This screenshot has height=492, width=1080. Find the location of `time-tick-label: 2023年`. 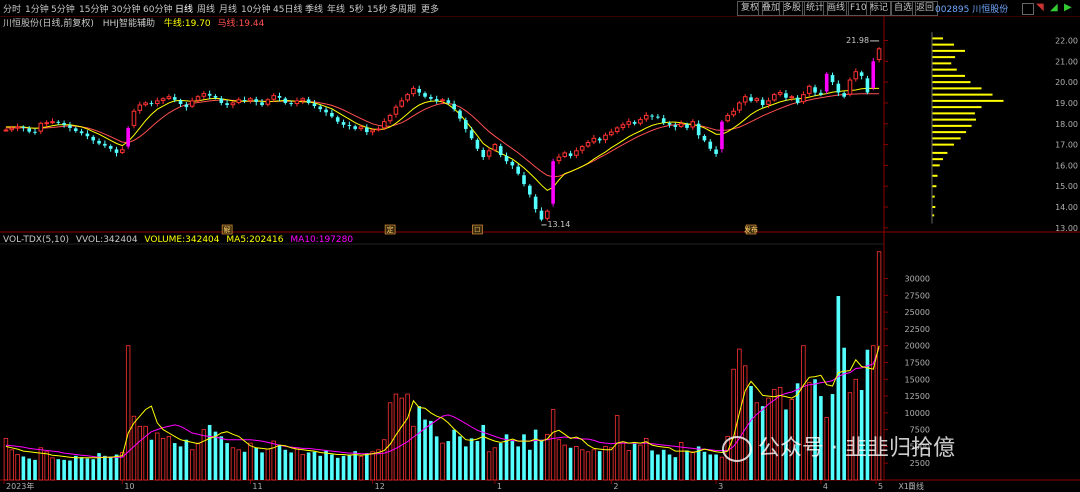

time-tick-label: 2023年 is located at coordinates (20, 486).